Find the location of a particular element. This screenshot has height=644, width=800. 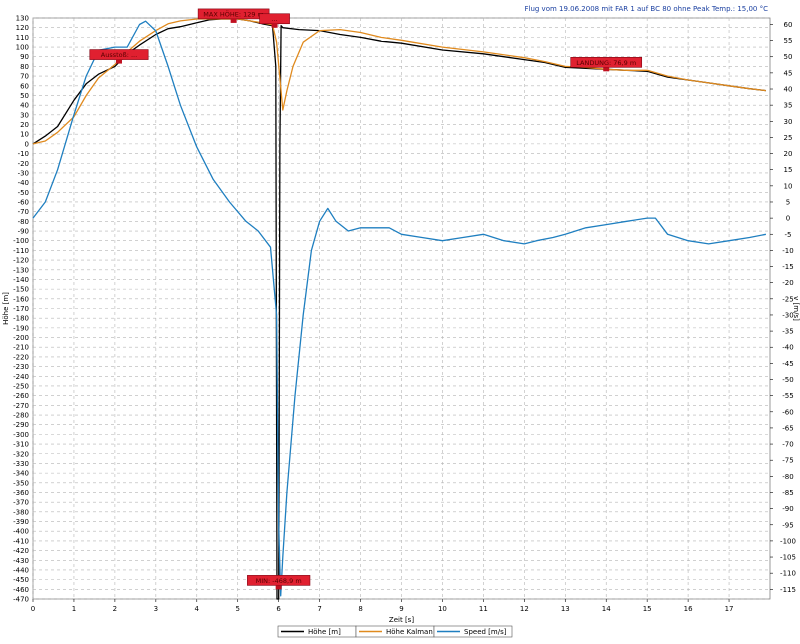

y-right-tick-label: -5 is located at coordinates (788, 235).